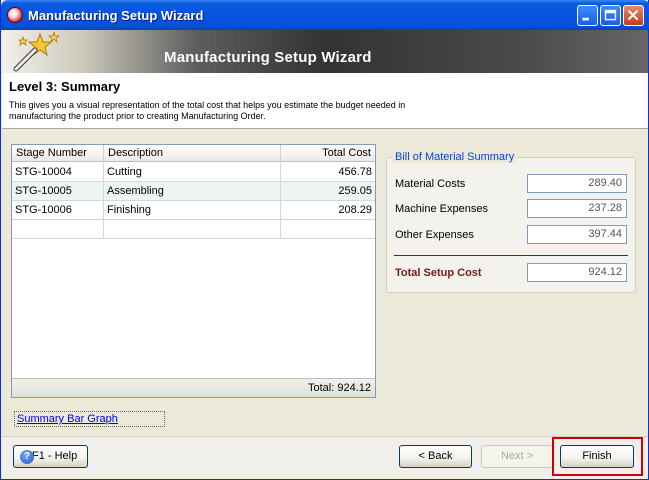  I want to click on column-header-description: Description, so click(192, 153).